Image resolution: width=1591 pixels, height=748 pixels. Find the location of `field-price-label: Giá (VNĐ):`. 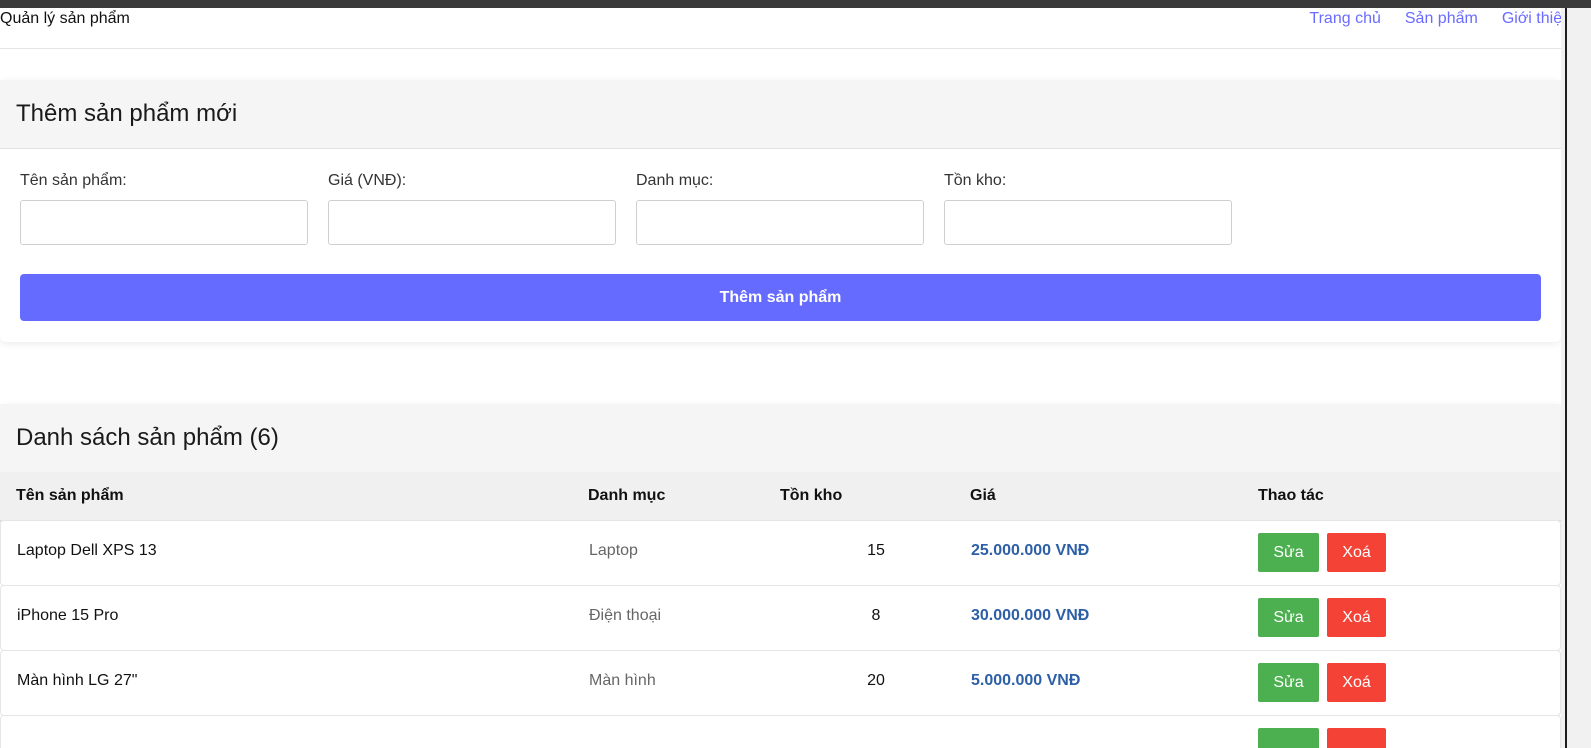

field-price-label: Giá (VNĐ): is located at coordinates (367, 180).